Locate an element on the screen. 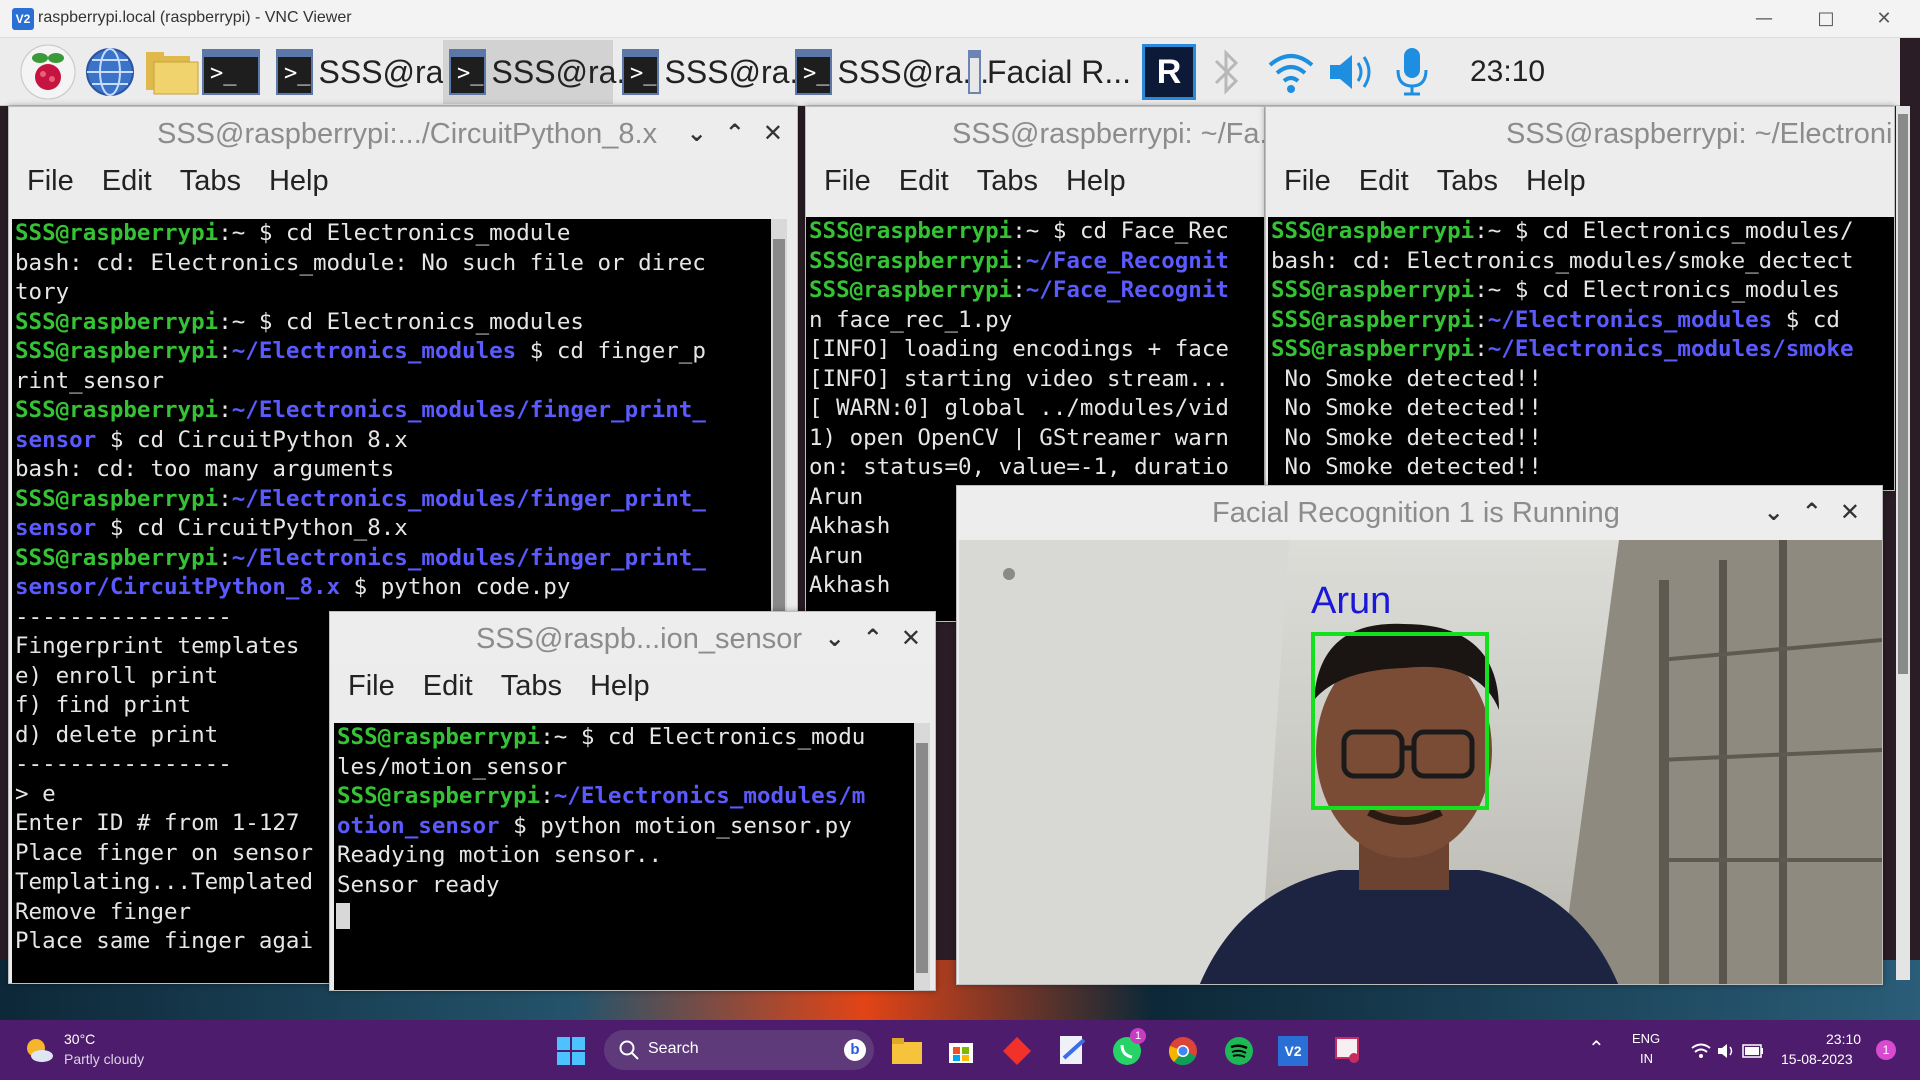 This screenshot has width=1920, height=1080. raspberry-menu-icon is located at coordinates (48, 72).